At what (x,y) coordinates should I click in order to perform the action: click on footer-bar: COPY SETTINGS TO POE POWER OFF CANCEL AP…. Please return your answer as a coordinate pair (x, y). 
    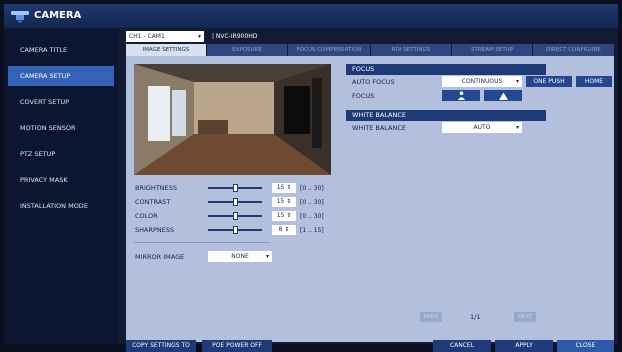
    Looking at the image, I should click on (370, 346).